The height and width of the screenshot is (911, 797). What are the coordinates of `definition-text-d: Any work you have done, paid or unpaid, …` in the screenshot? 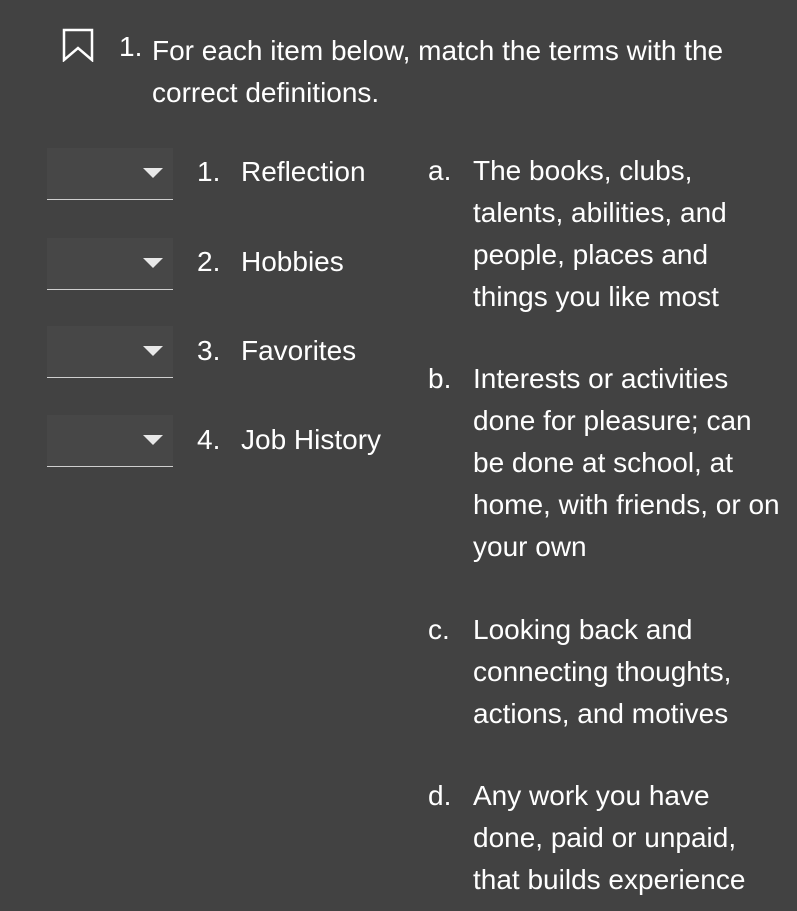 It's located at (609, 837).